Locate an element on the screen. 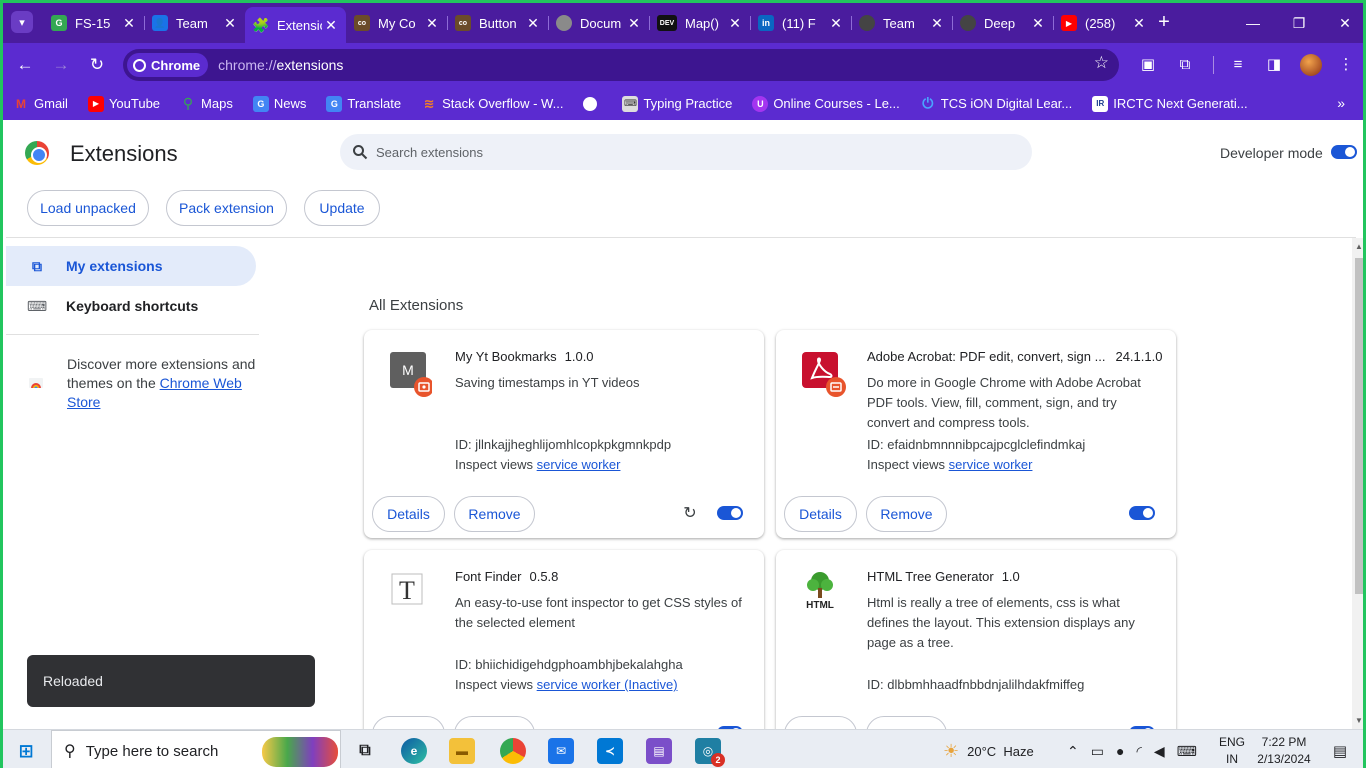 The width and height of the screenshot is (1366, 768). close-window-icon: ✕ is located at coordinates (1345, 23).